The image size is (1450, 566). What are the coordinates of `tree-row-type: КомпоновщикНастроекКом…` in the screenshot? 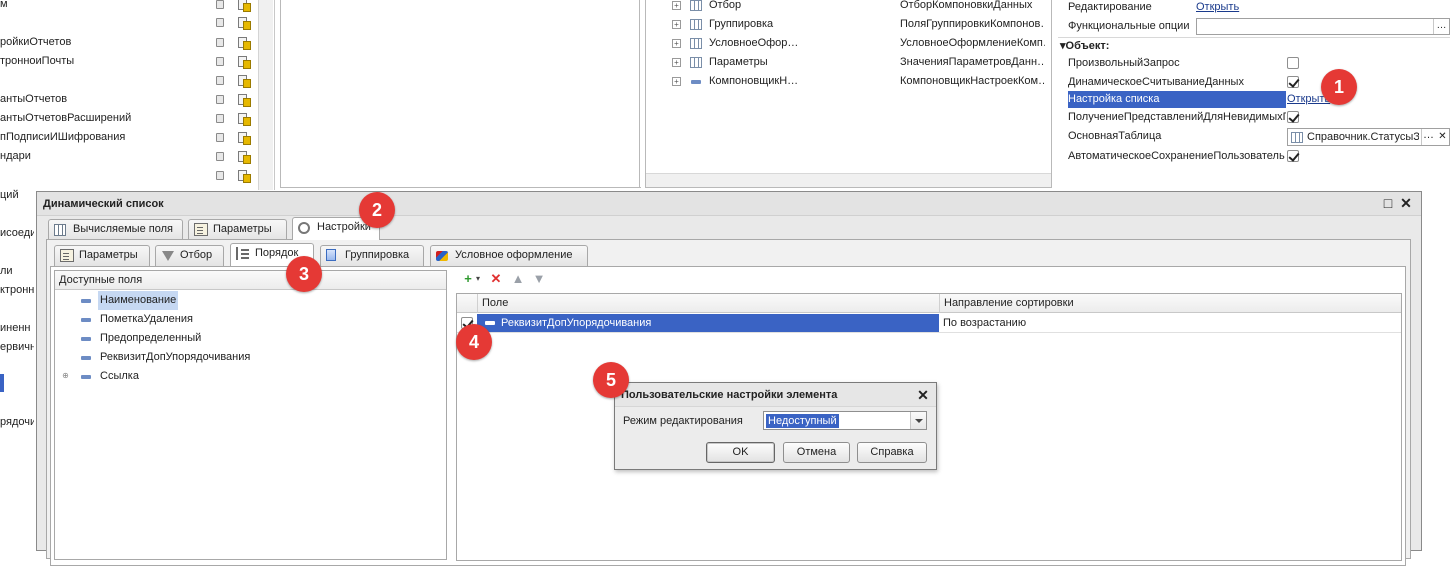 It's located at (972, 81).